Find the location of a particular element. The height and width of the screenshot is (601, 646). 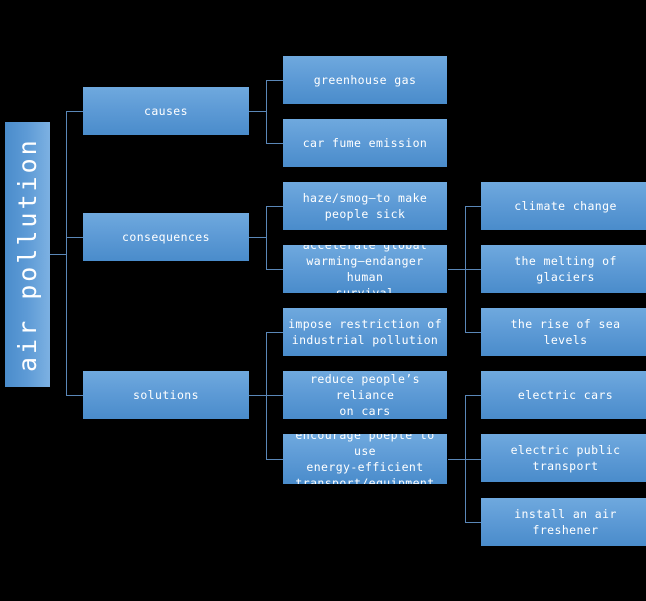

connector-encourage-to-electric-public-transport is located at coordinates (473, 459).